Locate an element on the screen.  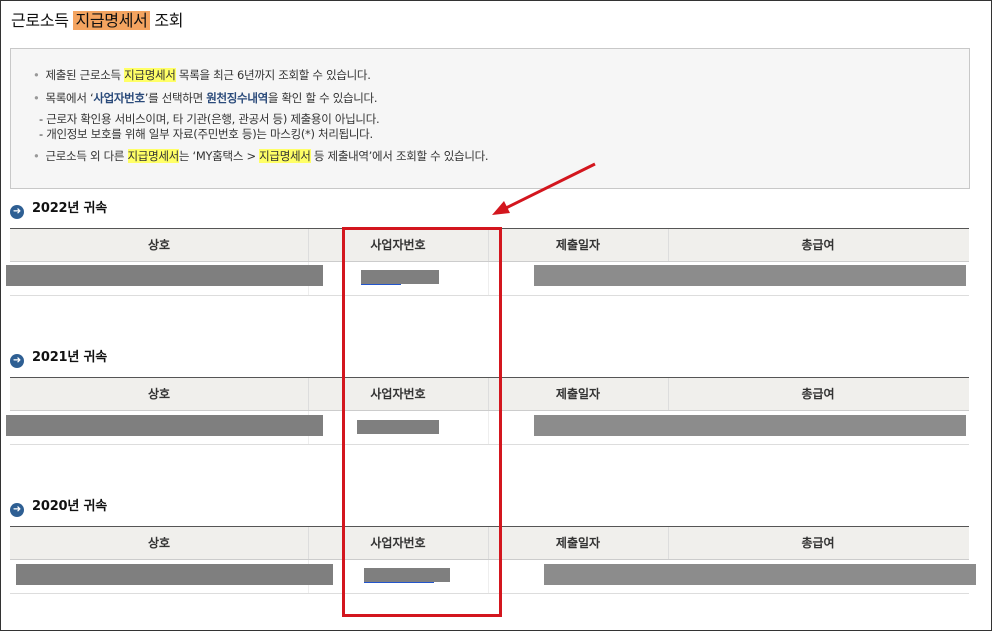
annotation-arrow-line is located at coordinates (550, 186).